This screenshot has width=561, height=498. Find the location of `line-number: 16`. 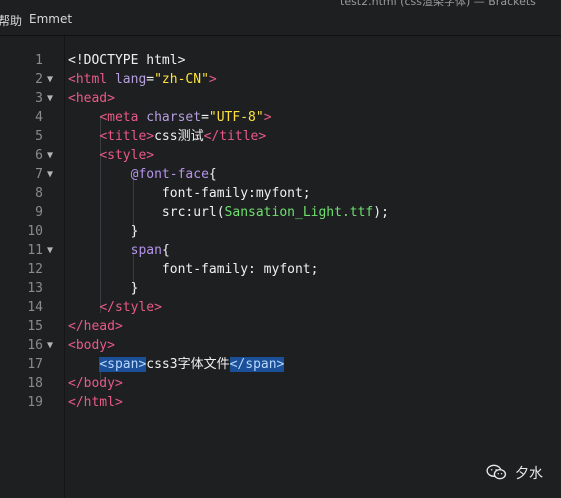

line-number: 16 is located at coordinates (35, 345).